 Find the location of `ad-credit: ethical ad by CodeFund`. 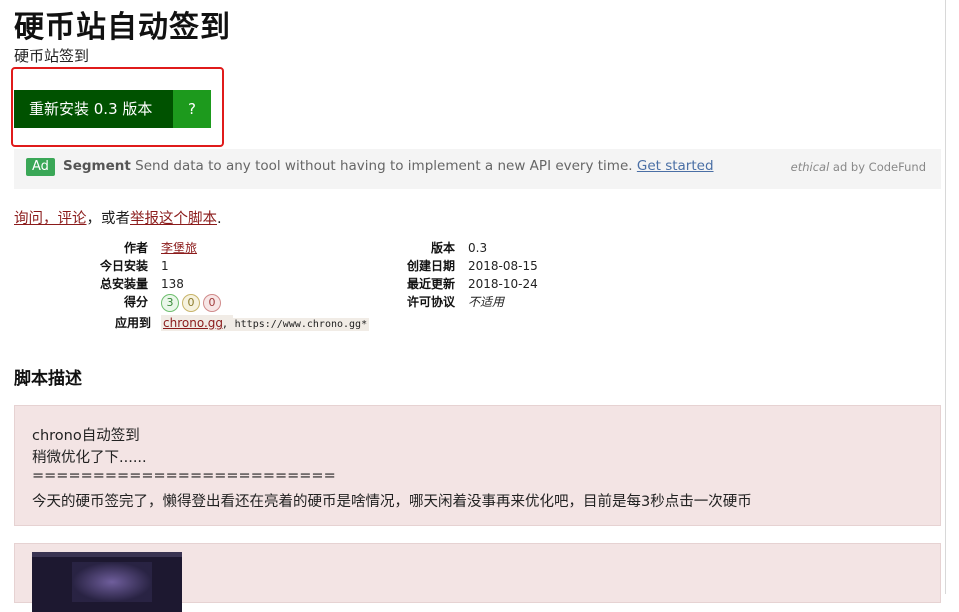

ad-credit: ethical ad by CodeFund is located at coordinates (858, 167).